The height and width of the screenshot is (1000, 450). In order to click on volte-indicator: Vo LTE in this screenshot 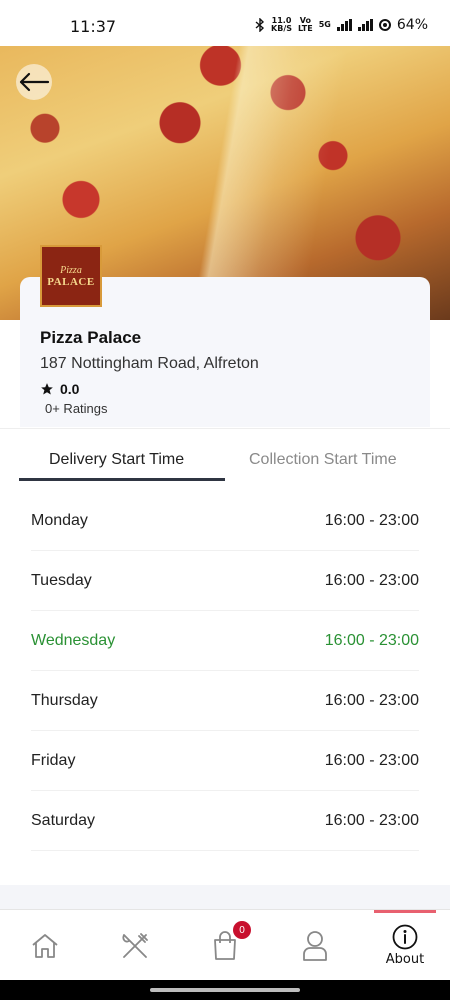, I will do `click(305, 24)`.